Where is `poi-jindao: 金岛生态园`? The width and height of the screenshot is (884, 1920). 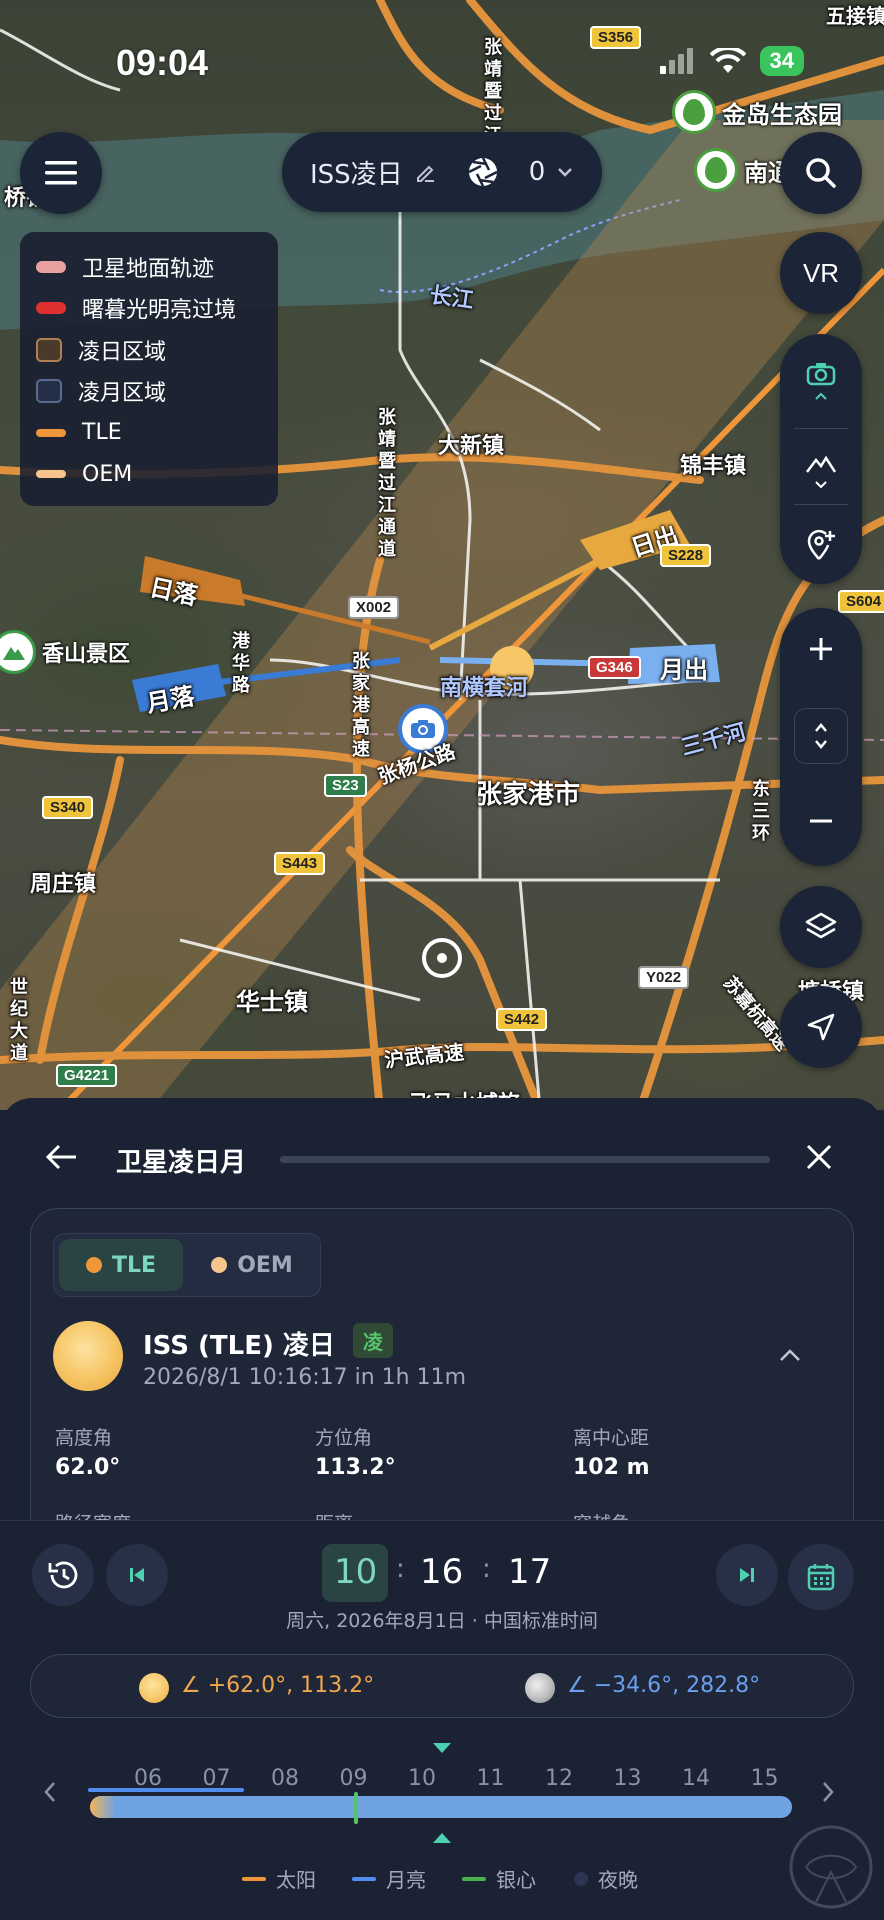
poi-jindao: 金岛生态园 is located at coordinates (757, 112).